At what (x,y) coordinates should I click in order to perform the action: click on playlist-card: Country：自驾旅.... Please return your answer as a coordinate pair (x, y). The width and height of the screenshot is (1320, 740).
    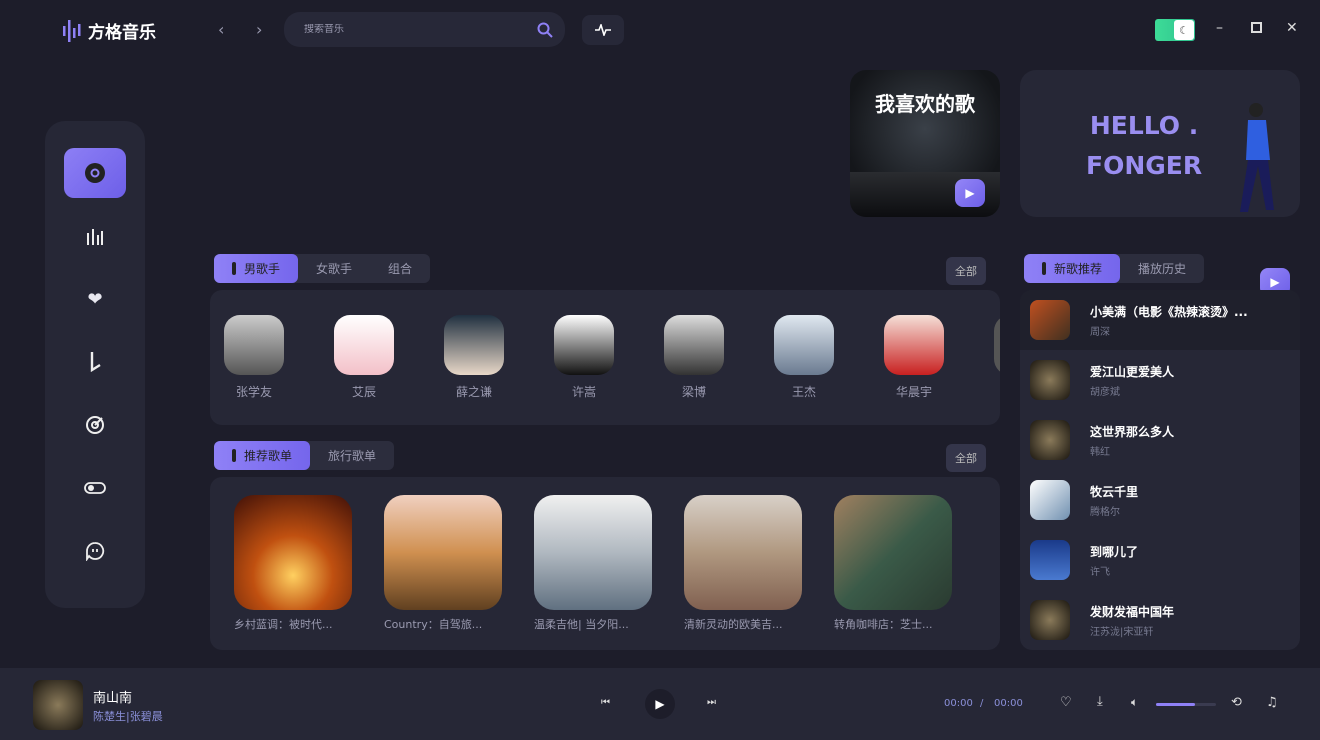
    Looking at the image, I should click on (443, 563).